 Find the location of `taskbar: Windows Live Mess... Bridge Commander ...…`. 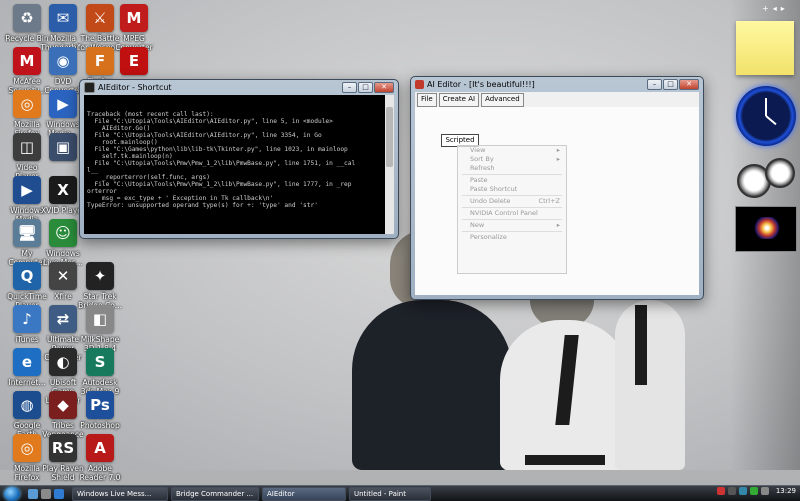

taskbar: Windows Live Mess... Bridge Commander ...… is located at coordinates (400, 493).